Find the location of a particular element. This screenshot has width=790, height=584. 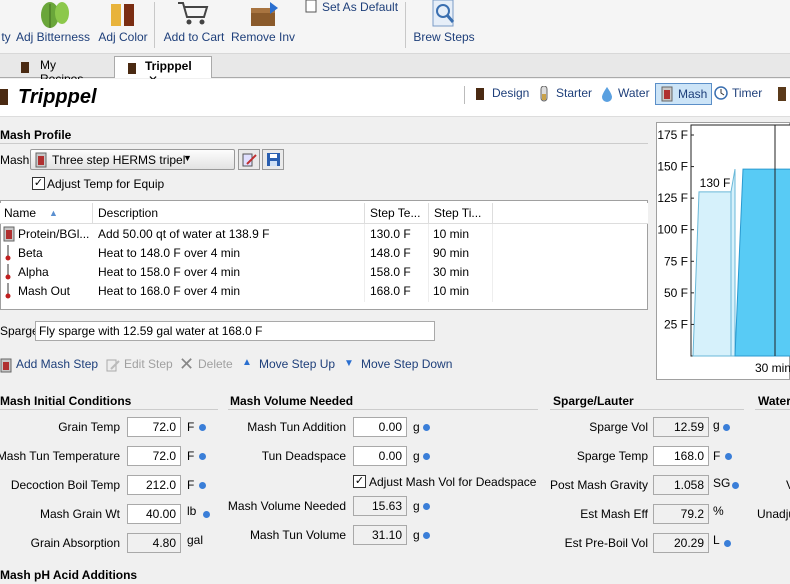

tun-addition-field is located at coordinates (380, 427).